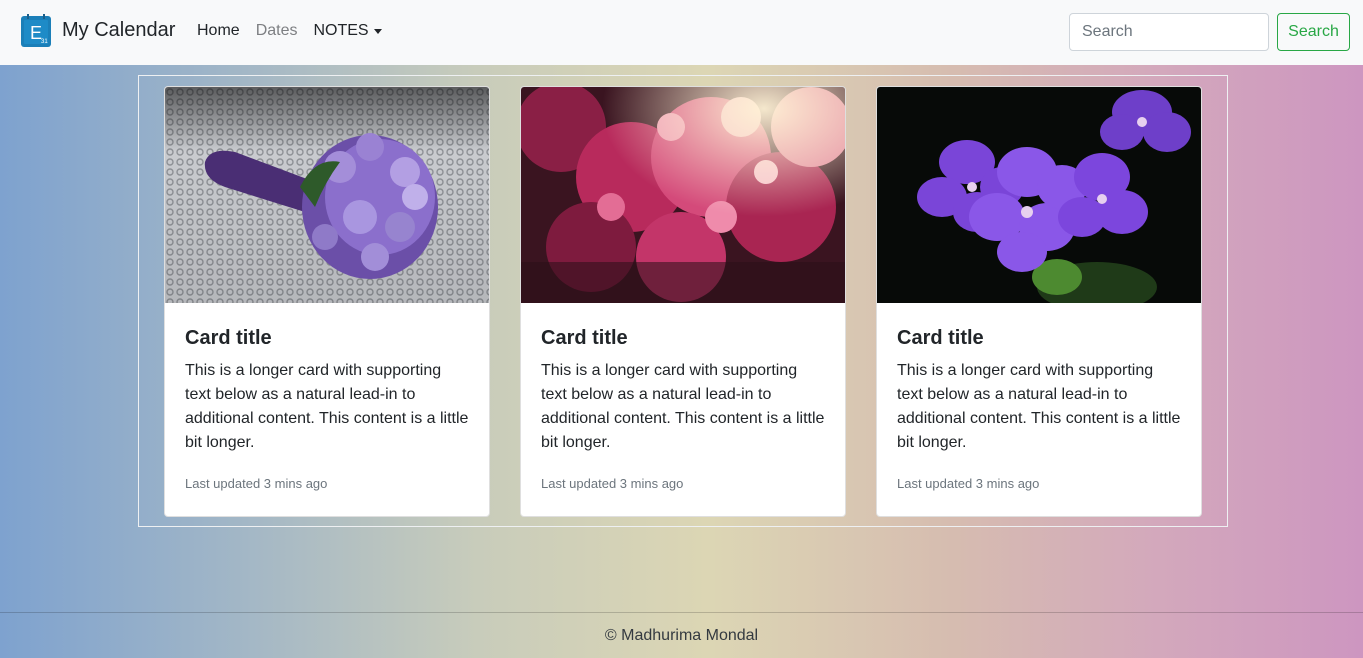 The image size is (1363, 658). Describe the element at coordinates (377, 31) in the screenshot. I see `caret-down-icon` at that location.